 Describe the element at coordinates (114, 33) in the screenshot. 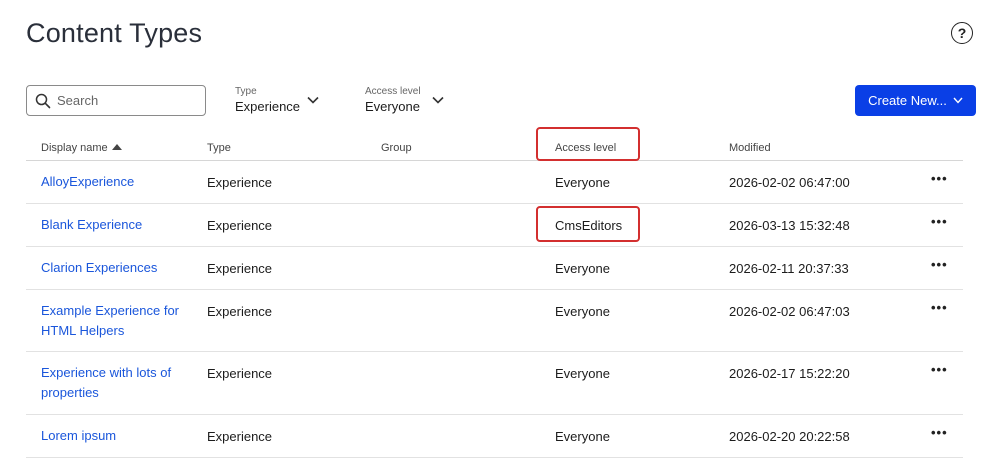

I see `page-title: Content Types` at that location.